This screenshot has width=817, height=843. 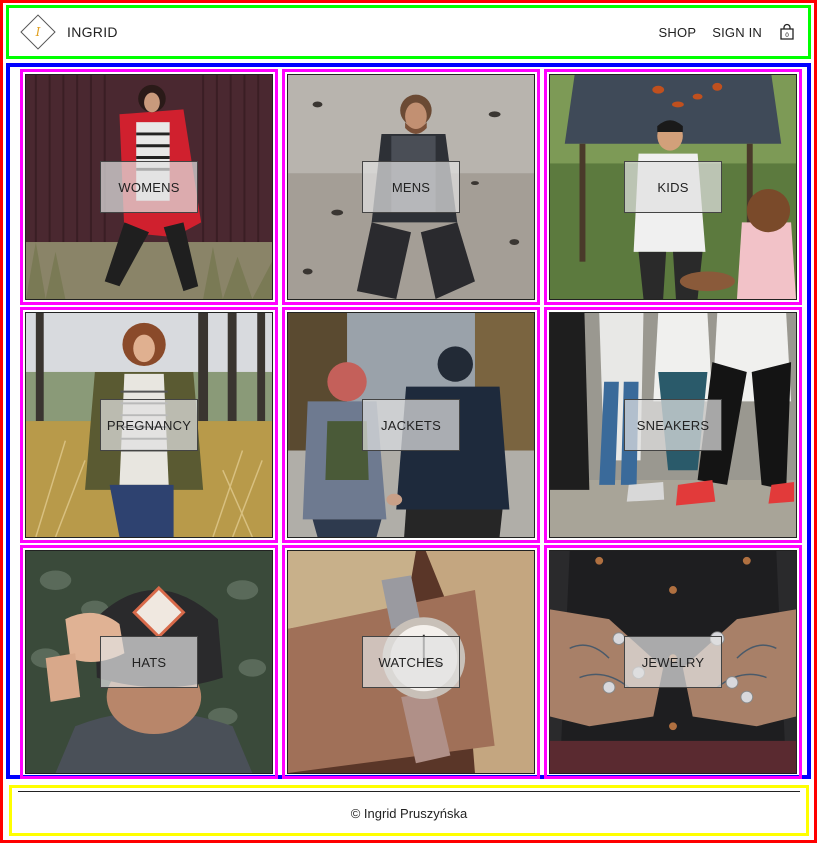 I want to click on category-tile-jackets: JACKETS, so click(x=411, y=425).